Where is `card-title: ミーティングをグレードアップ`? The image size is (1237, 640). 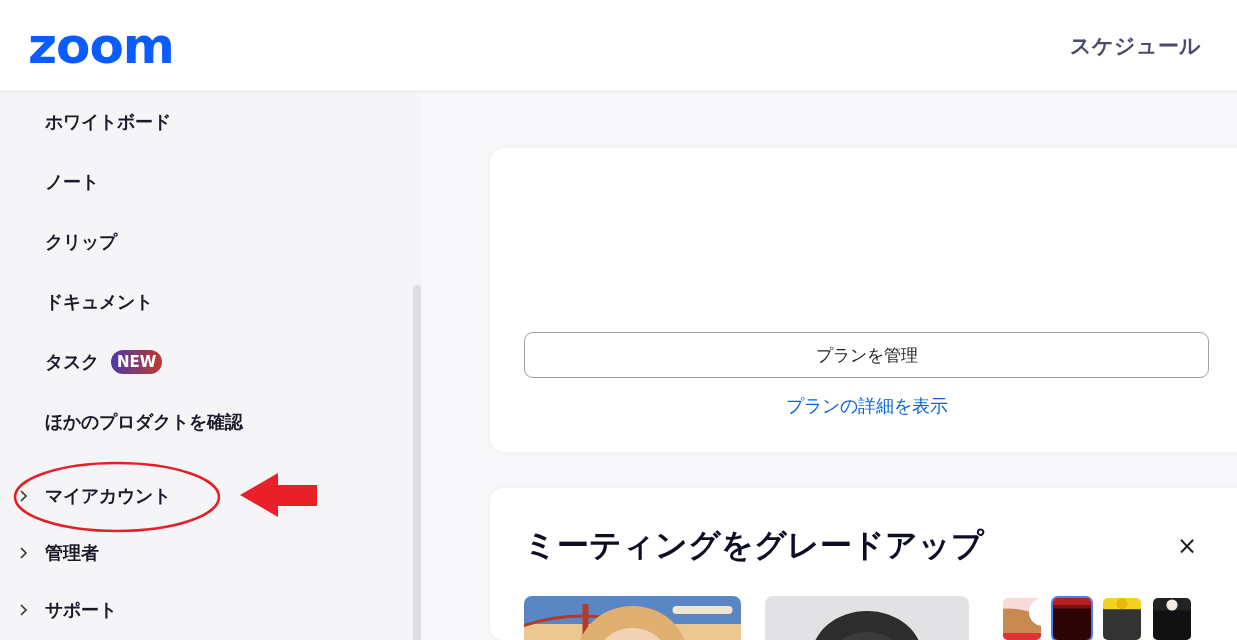 card-title: ミーティングをグレードアップ is located at coordinates (754, 545).